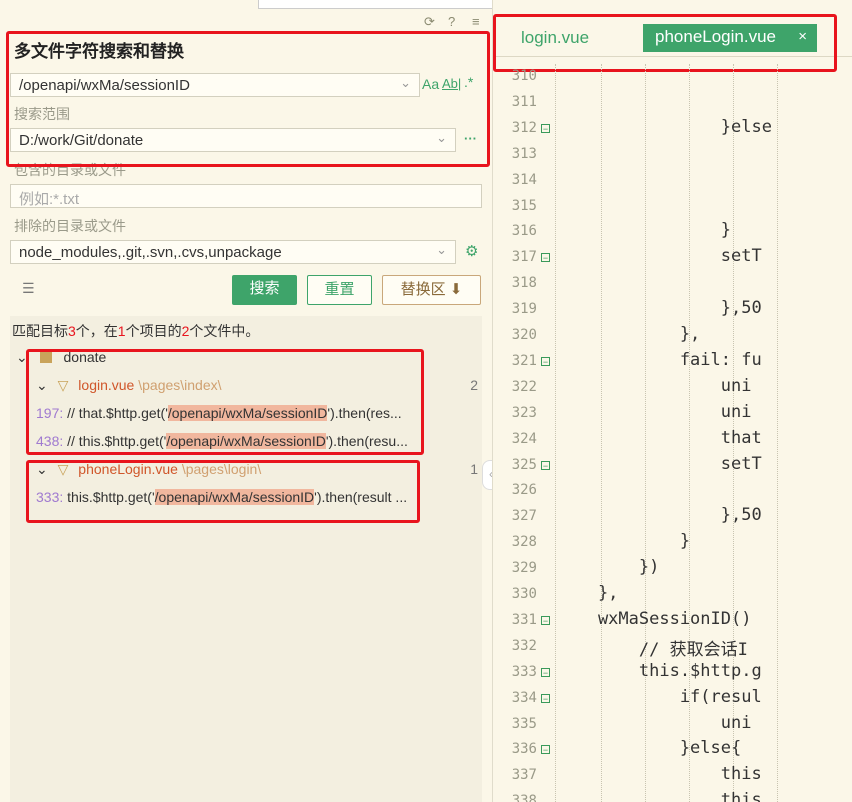  Describe the element at coordinates (649, 748) in the screenshot. I see `code-text: }else{` at that location.